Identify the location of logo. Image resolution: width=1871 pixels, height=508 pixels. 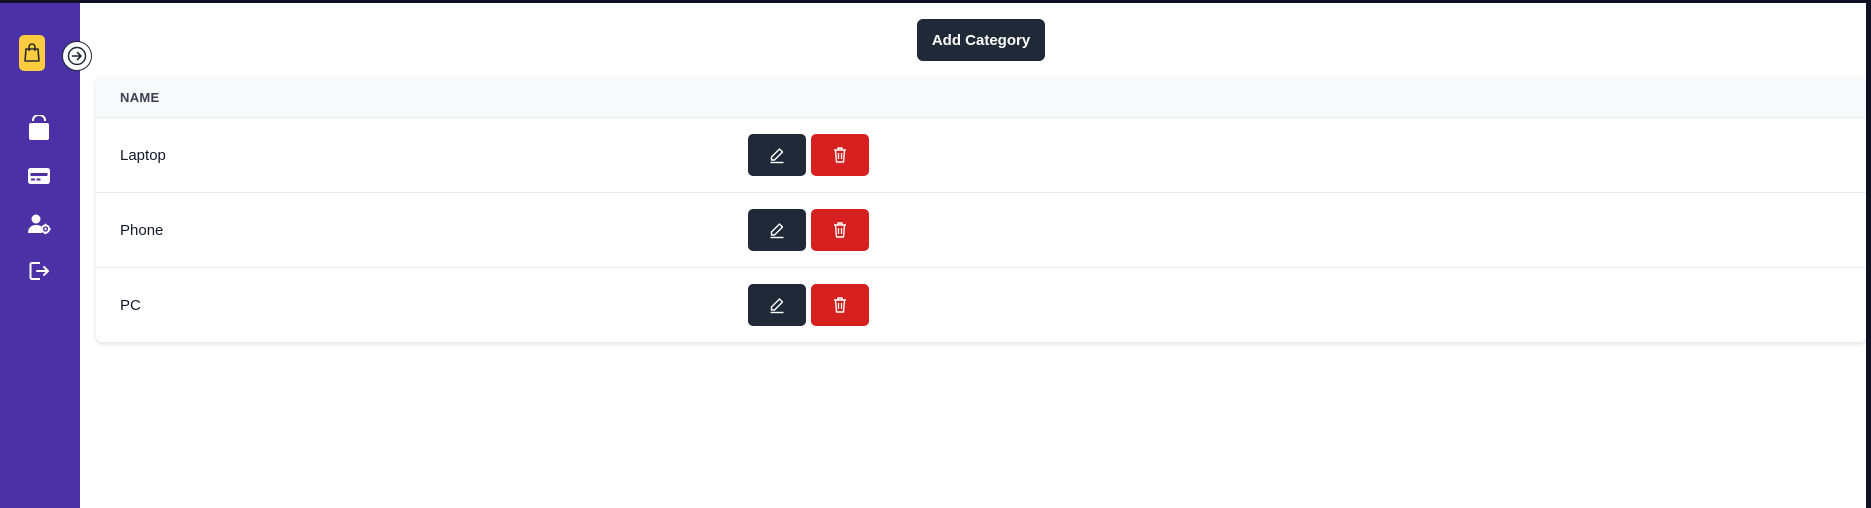
(32, 53).